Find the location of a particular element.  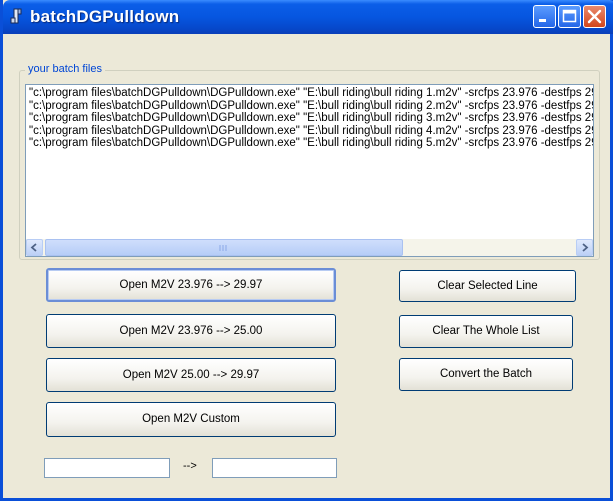

batch-files-label: your batch files is located at coordinates (65, 69).